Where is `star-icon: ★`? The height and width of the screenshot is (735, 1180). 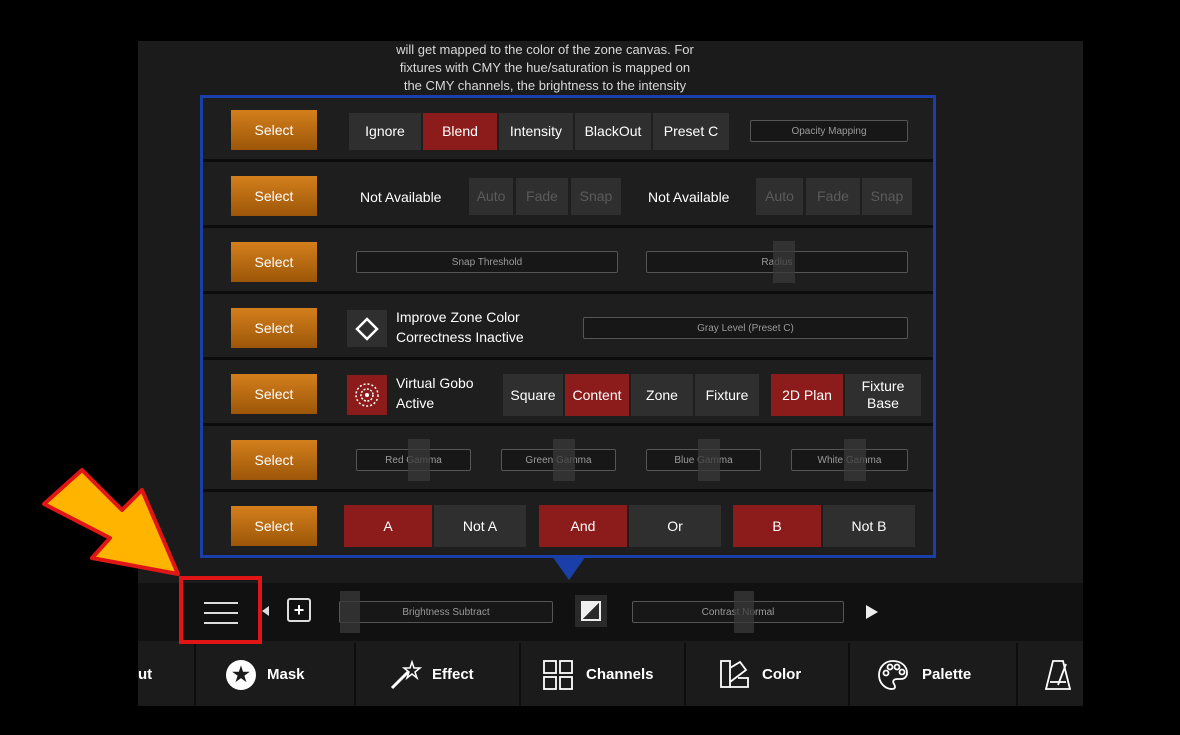
star-icon: ★ is located at coordinates (241, 674).